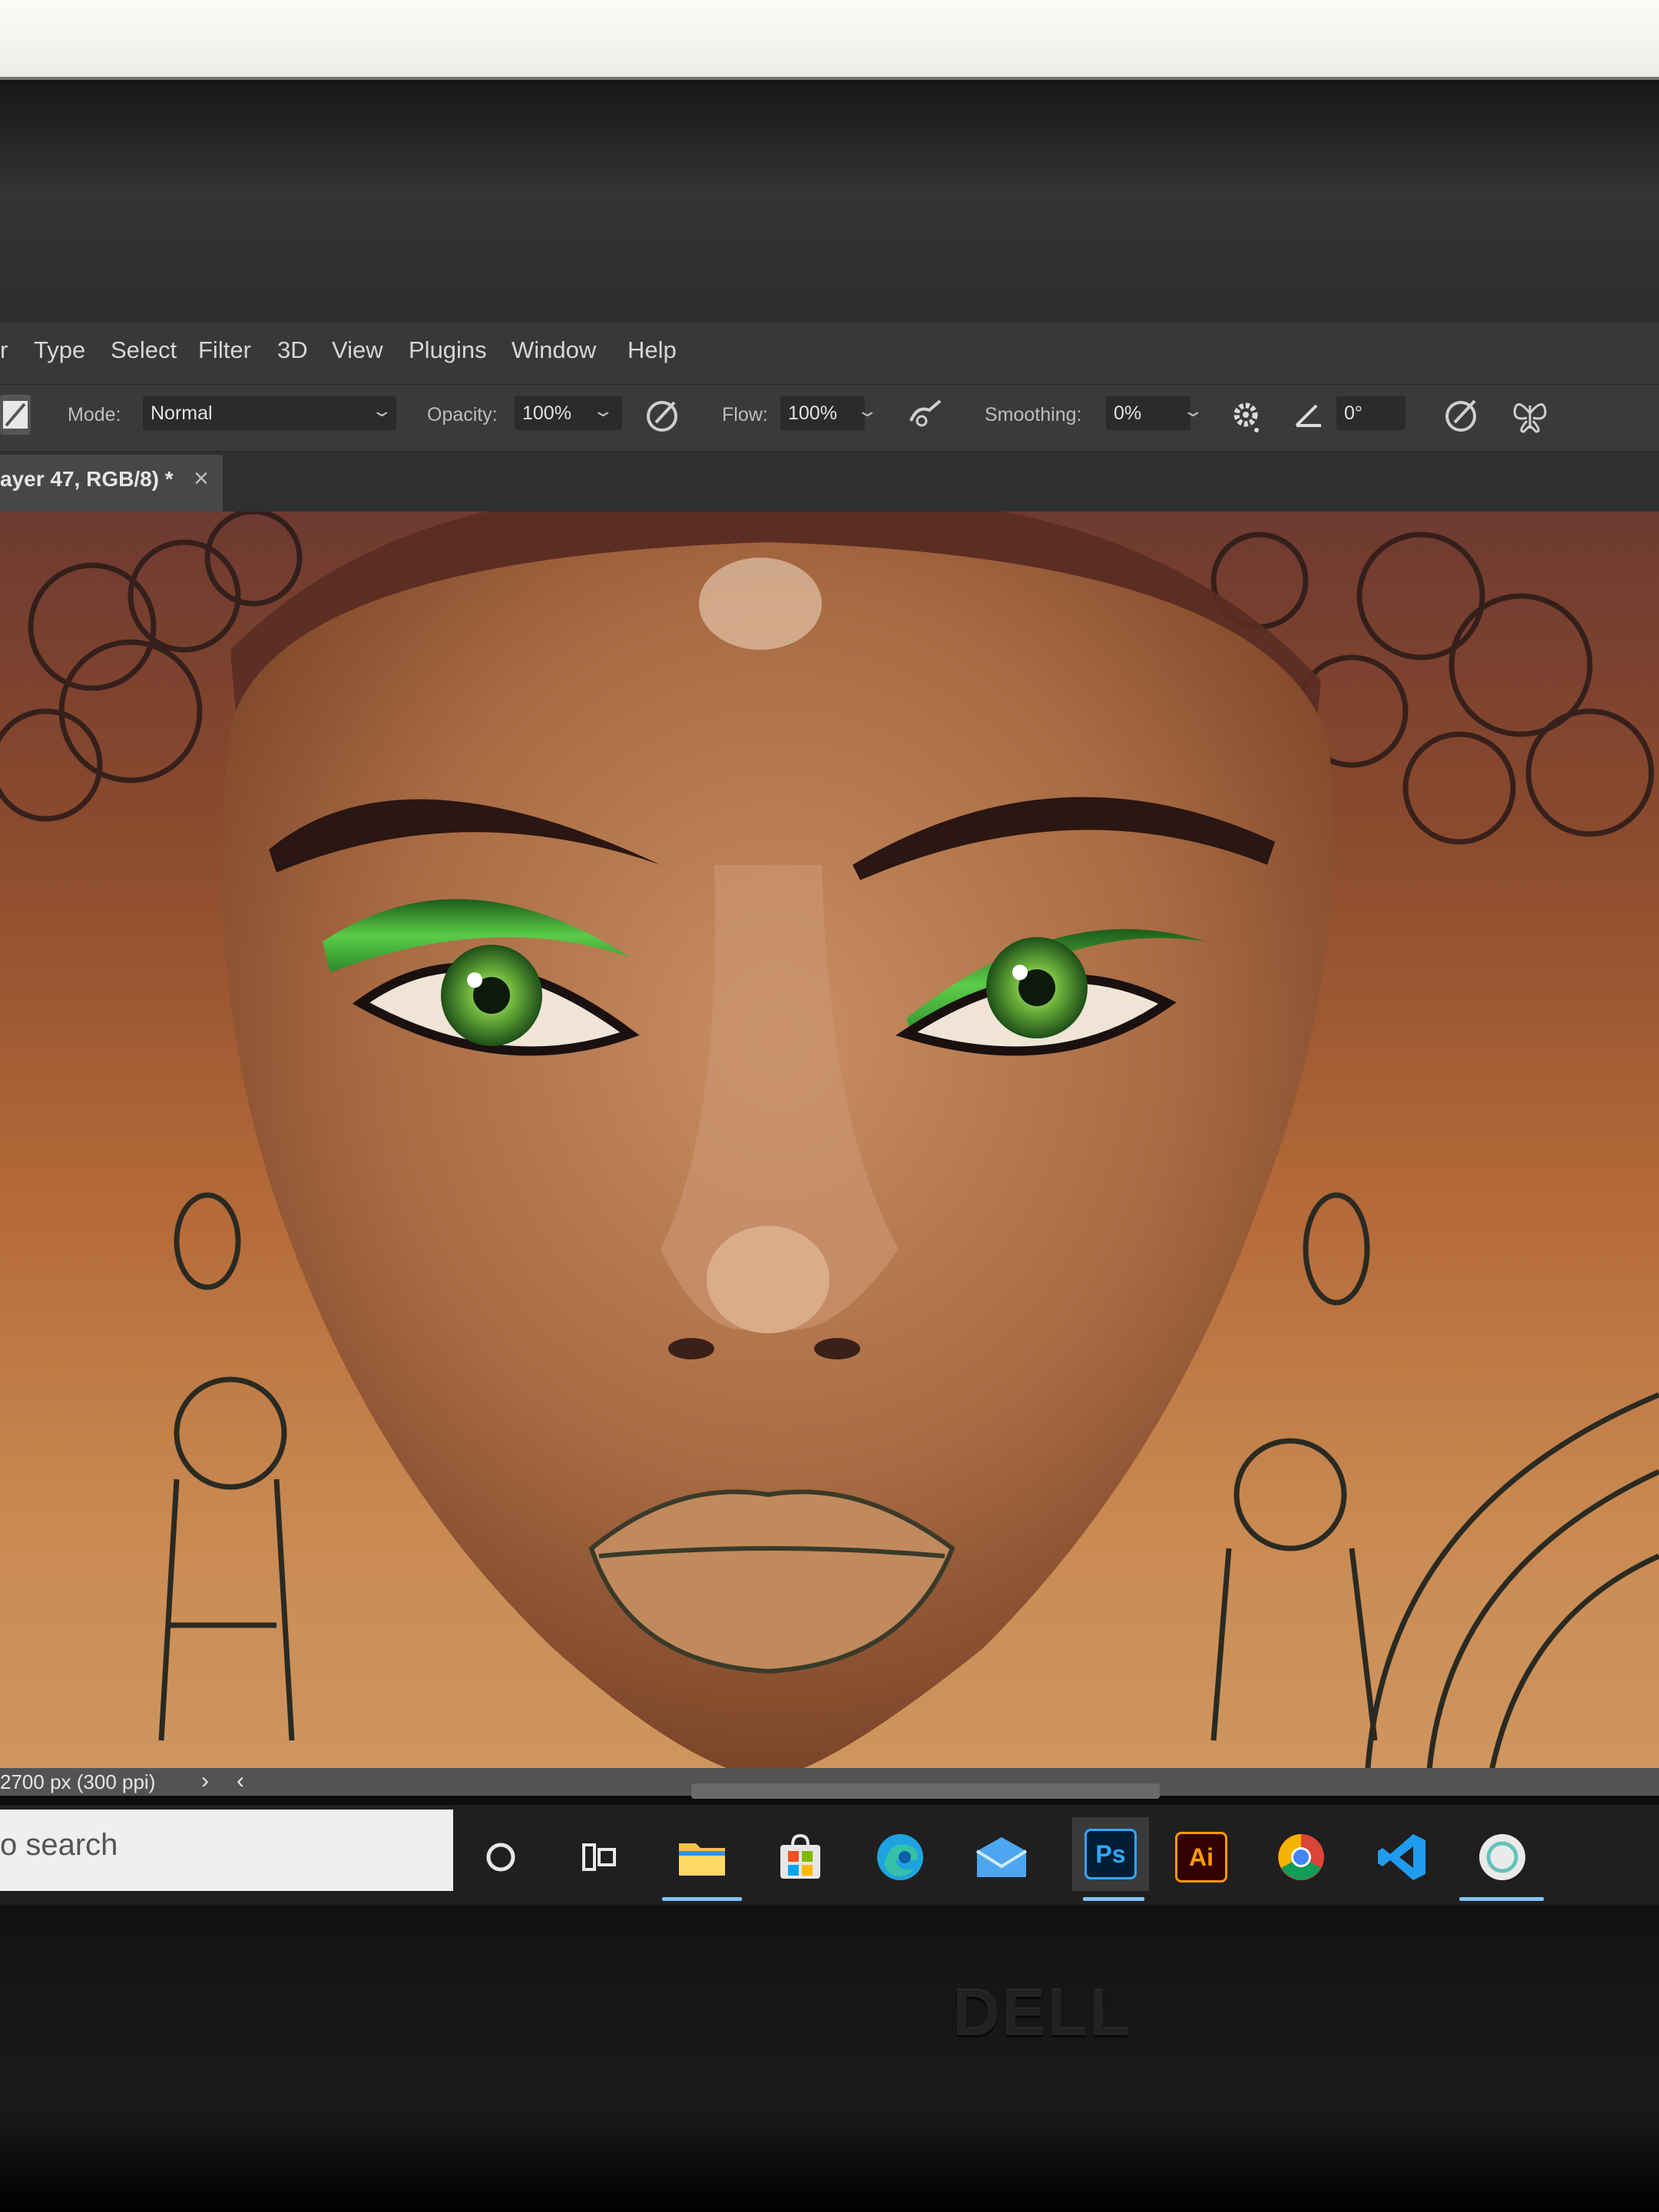 The image size is (1659, 2212). I want to click on pressure-opacity-icon, so click(662, 415).